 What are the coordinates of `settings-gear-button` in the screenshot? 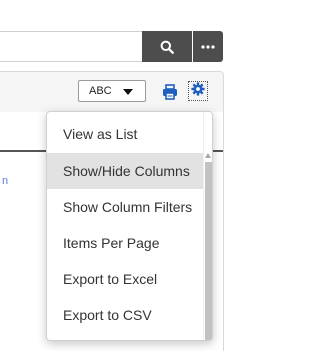 It's located at (198, 91).